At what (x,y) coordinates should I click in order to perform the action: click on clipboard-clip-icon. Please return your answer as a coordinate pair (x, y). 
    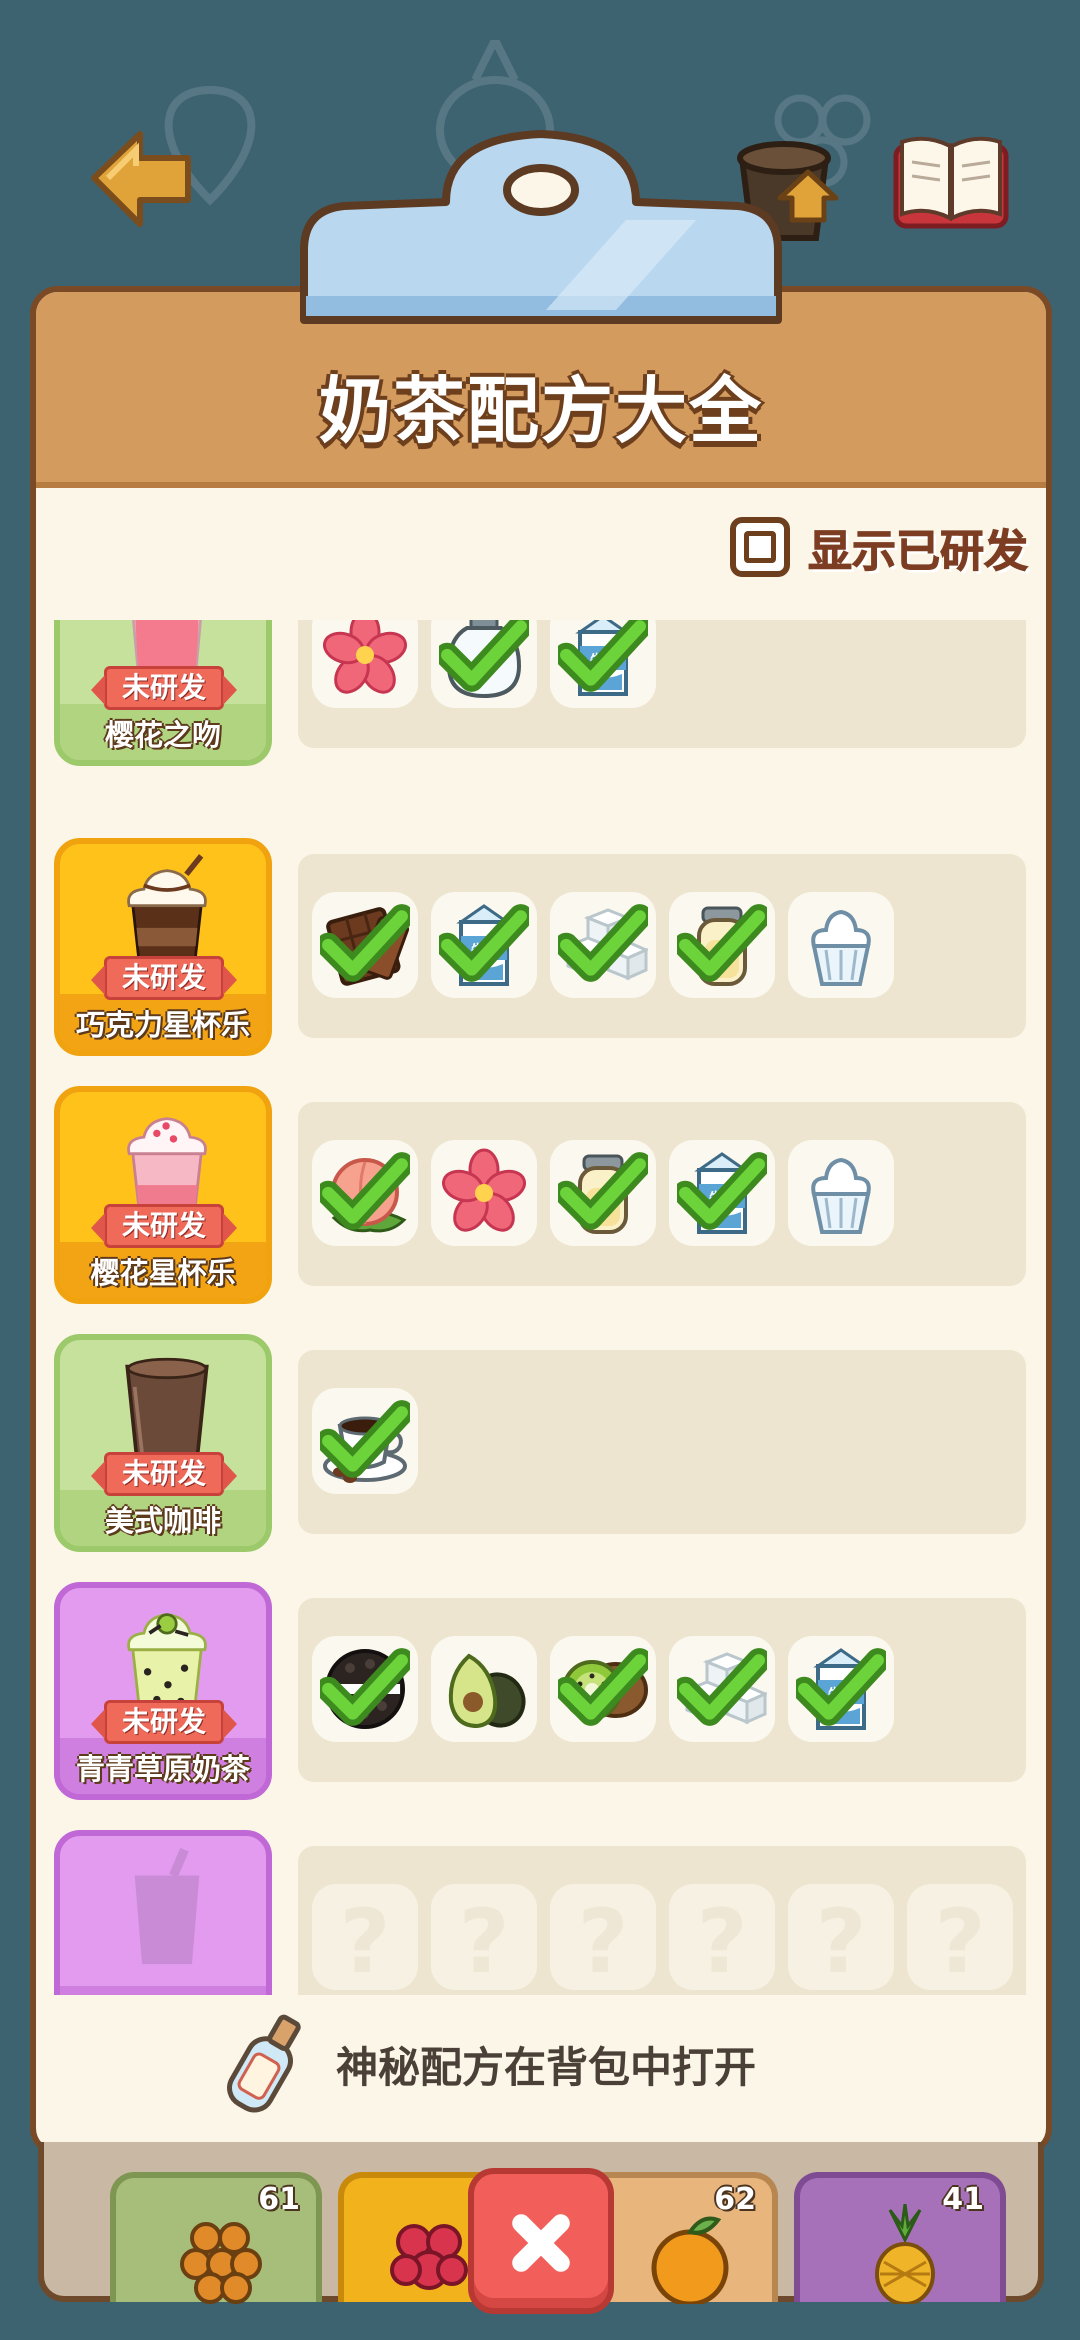
    Looking at the image, I should click on (541, 227).